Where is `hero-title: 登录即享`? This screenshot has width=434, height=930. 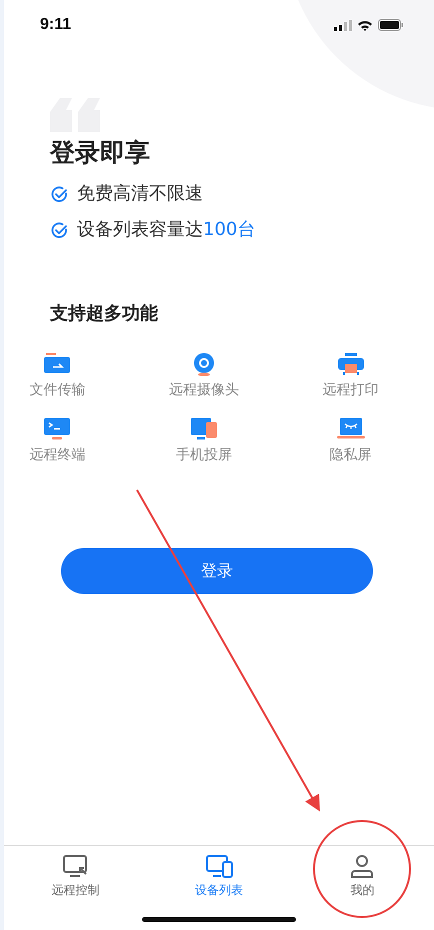 hero-title: 登录即享 is located at coordinates (100, 153).